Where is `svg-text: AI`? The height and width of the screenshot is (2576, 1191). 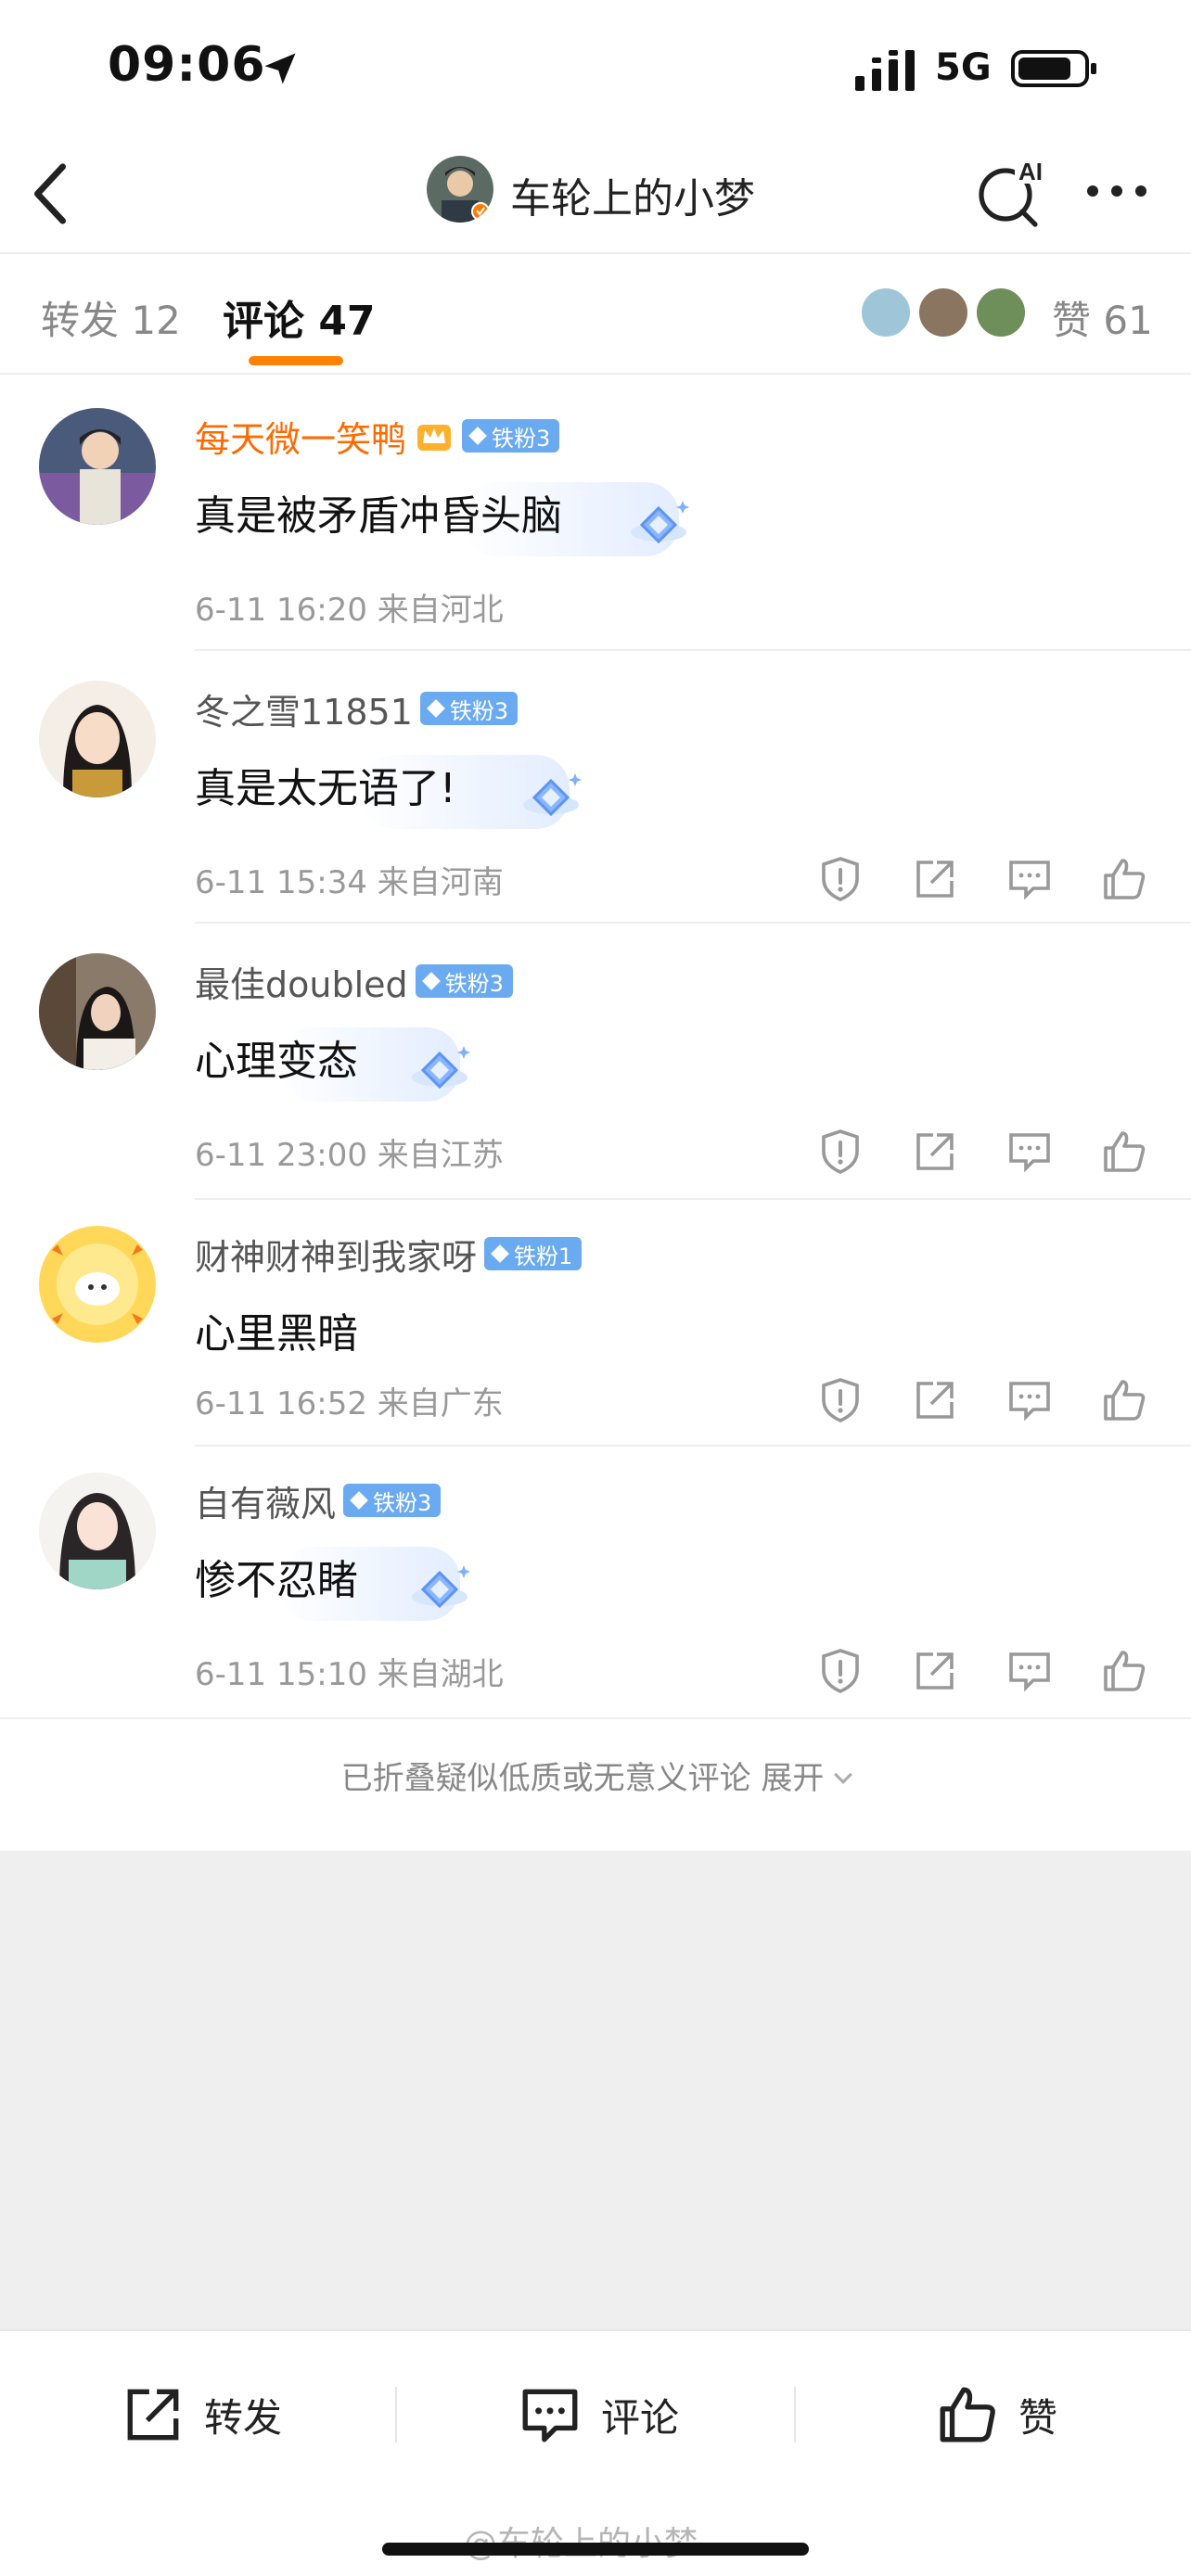
svg-text: AI is located at coordinates (1030, 171).